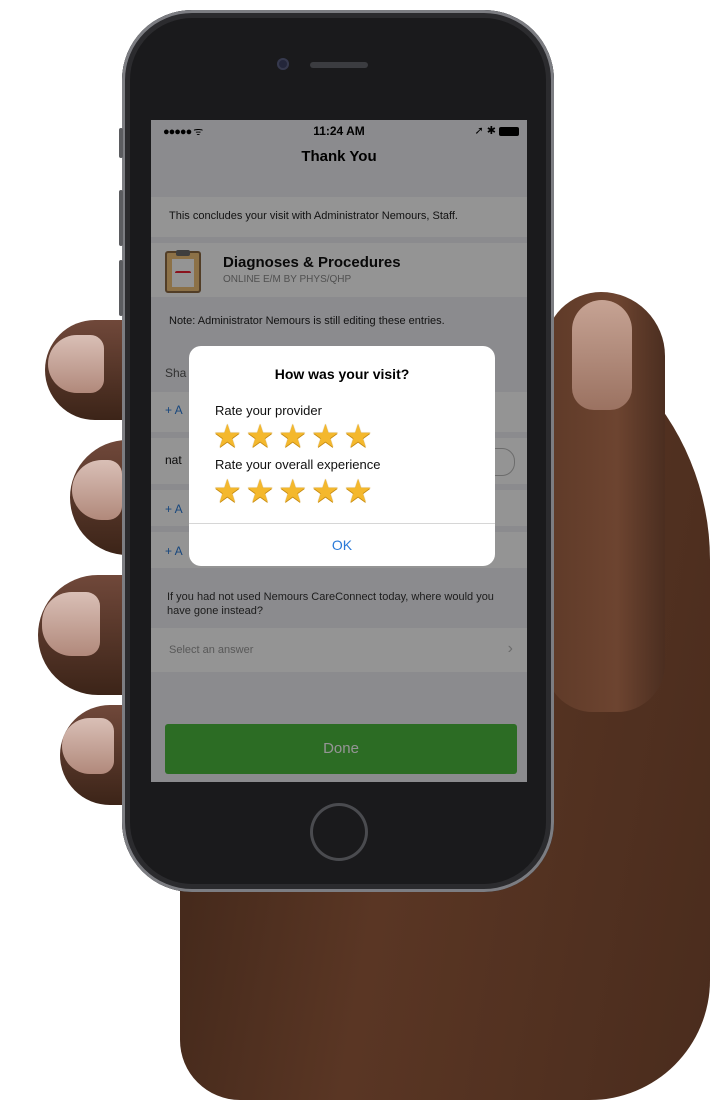  What do you see at coordinates (602, 355) in the screenshot?
I see `thumb-nail` at bounding box center [602, 355].